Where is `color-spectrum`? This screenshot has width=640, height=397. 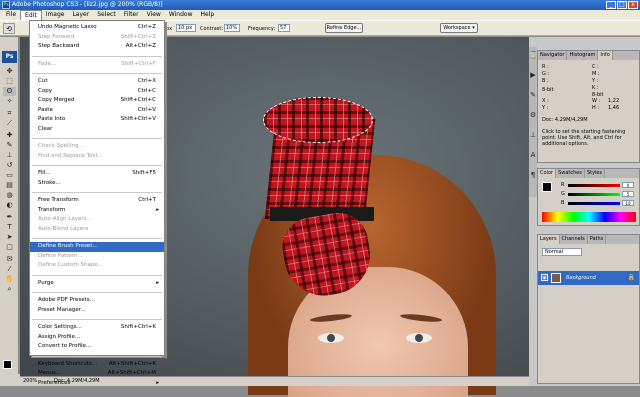
color-spectrum is located at coordinates (589, 217).